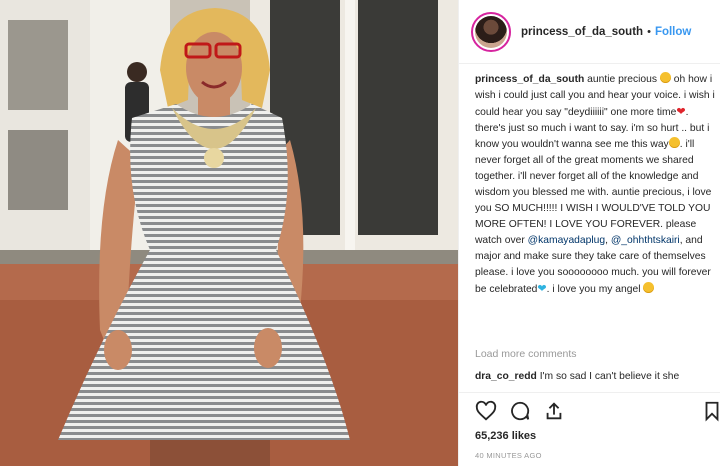 The height and width of the screenshot is (466, 720). Describe the element at coordinates (529, 79) in the screenshot. I see `caption-username: princess_of_da_south` at that location.